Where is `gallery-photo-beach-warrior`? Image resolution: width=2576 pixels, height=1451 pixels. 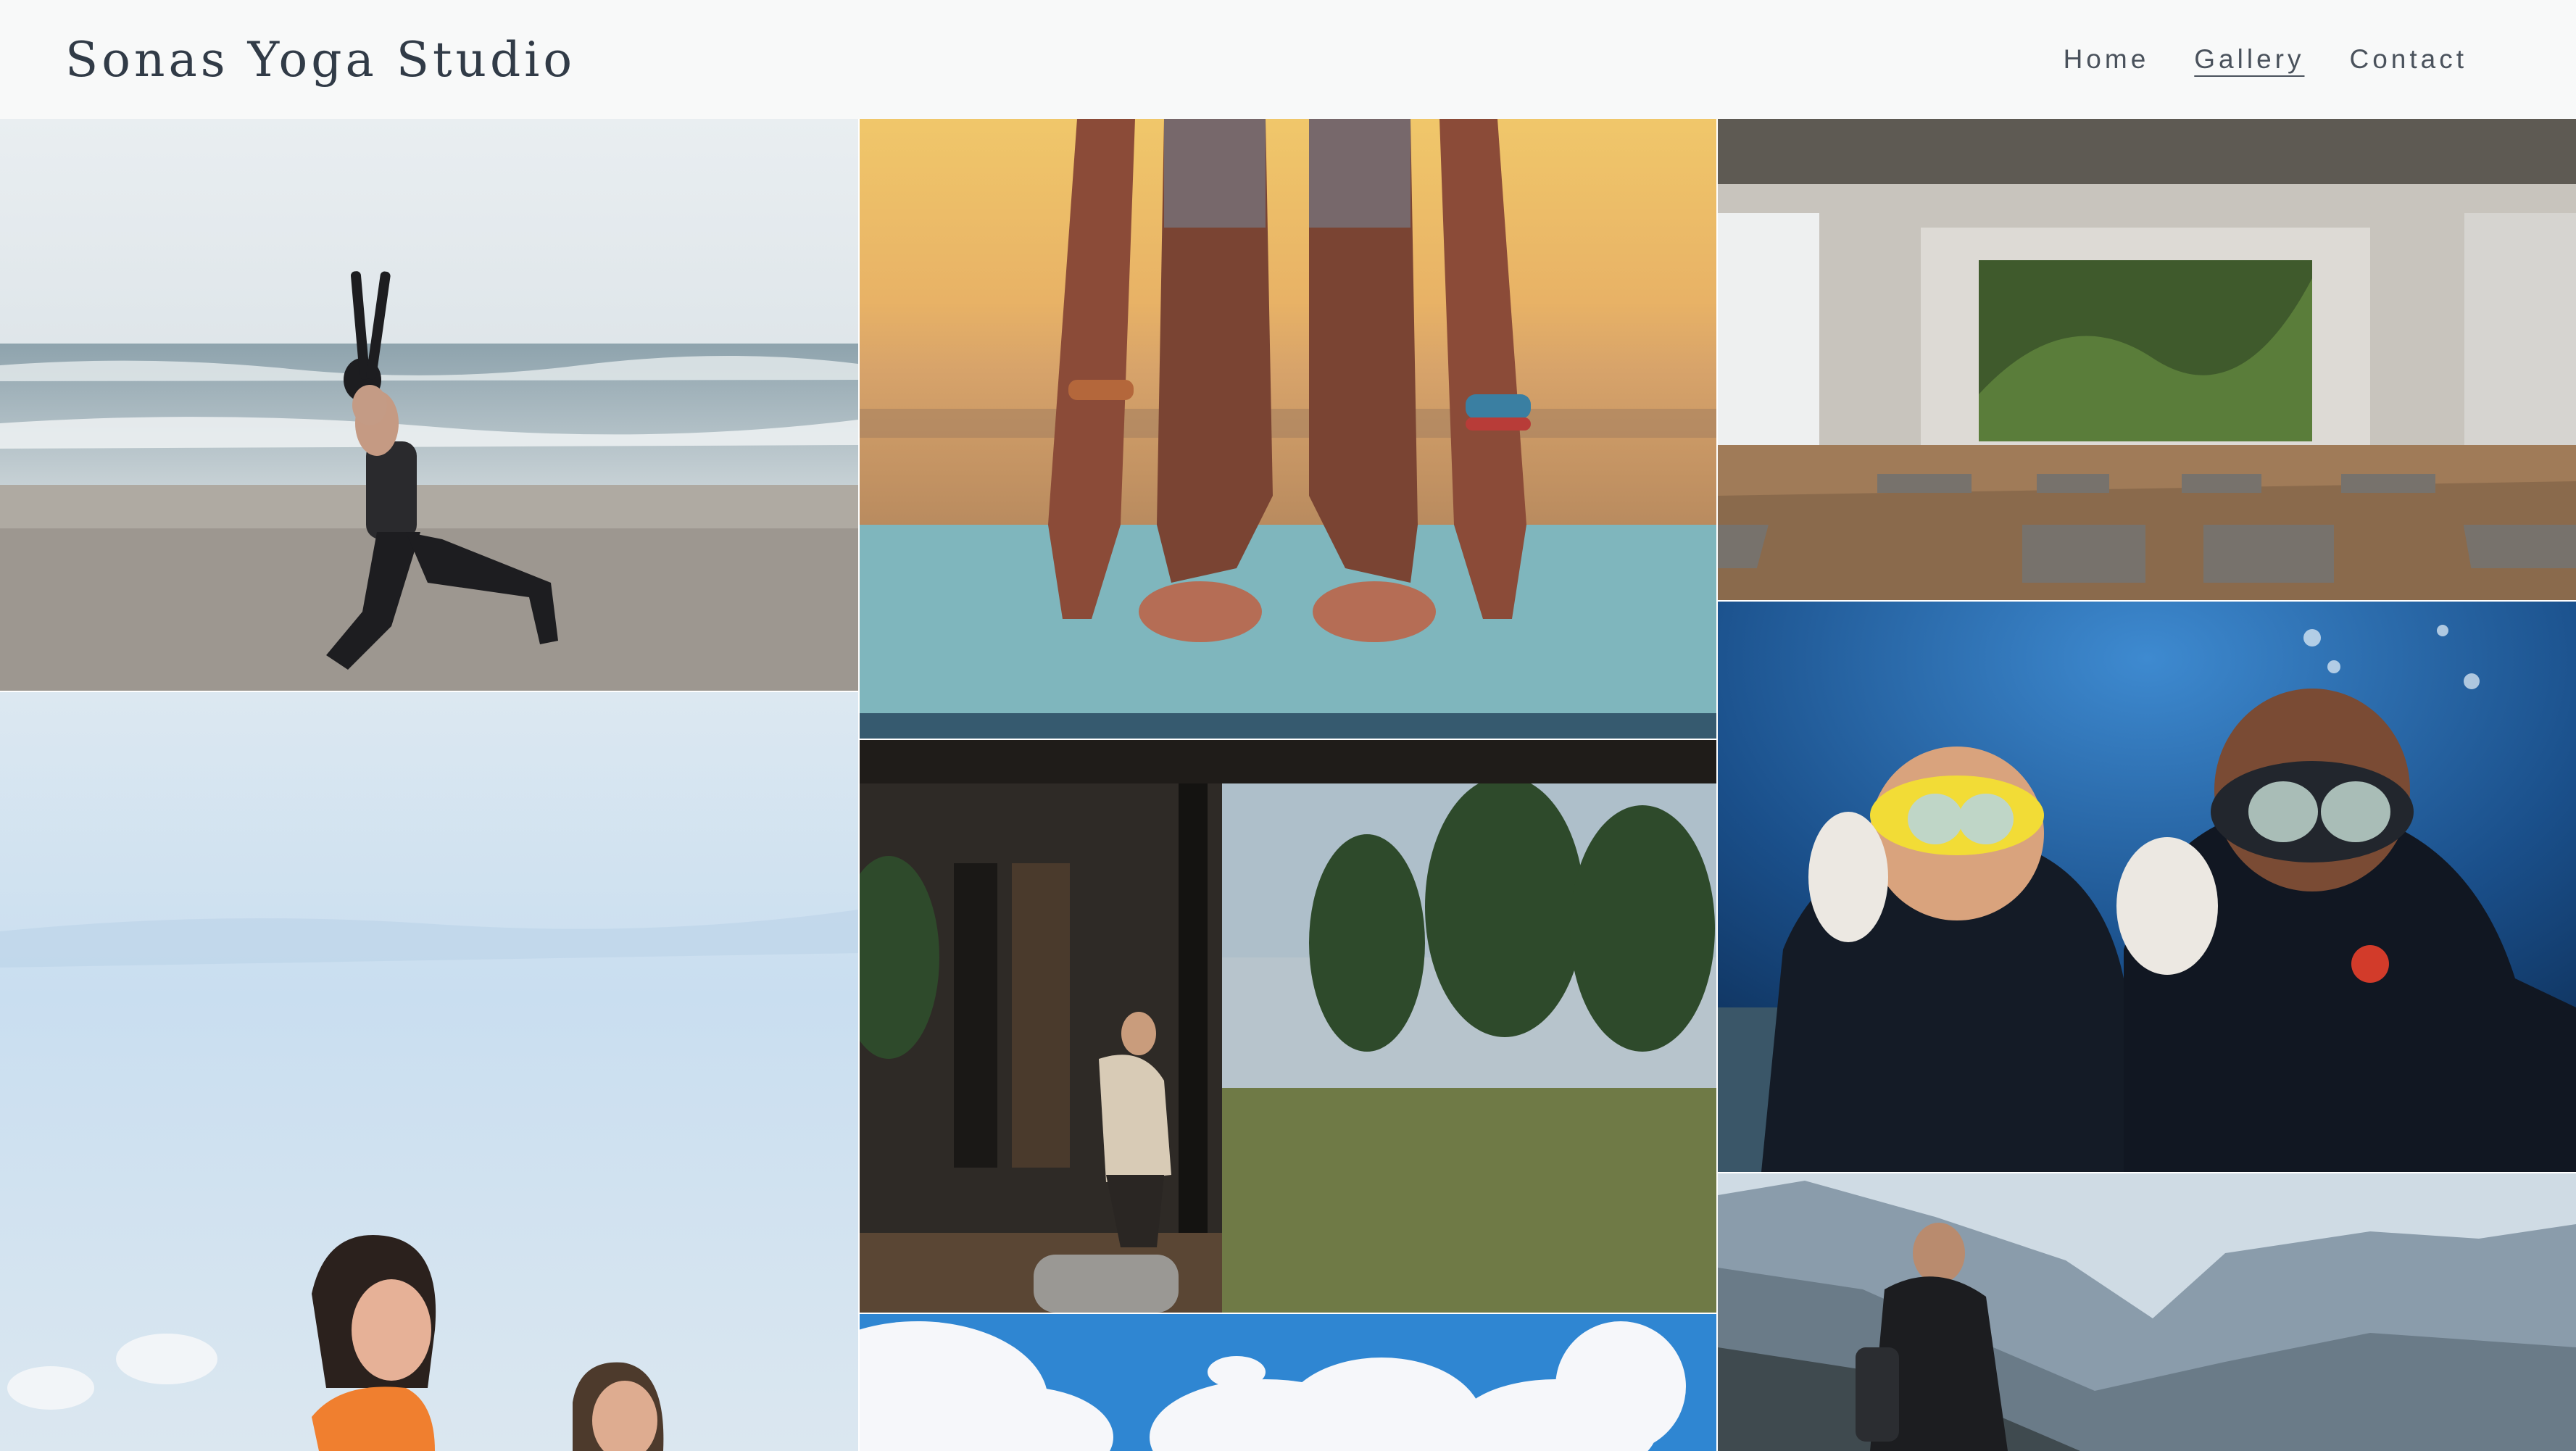
gallery-photo-beach-warrior is located at coordinates (429, 405).